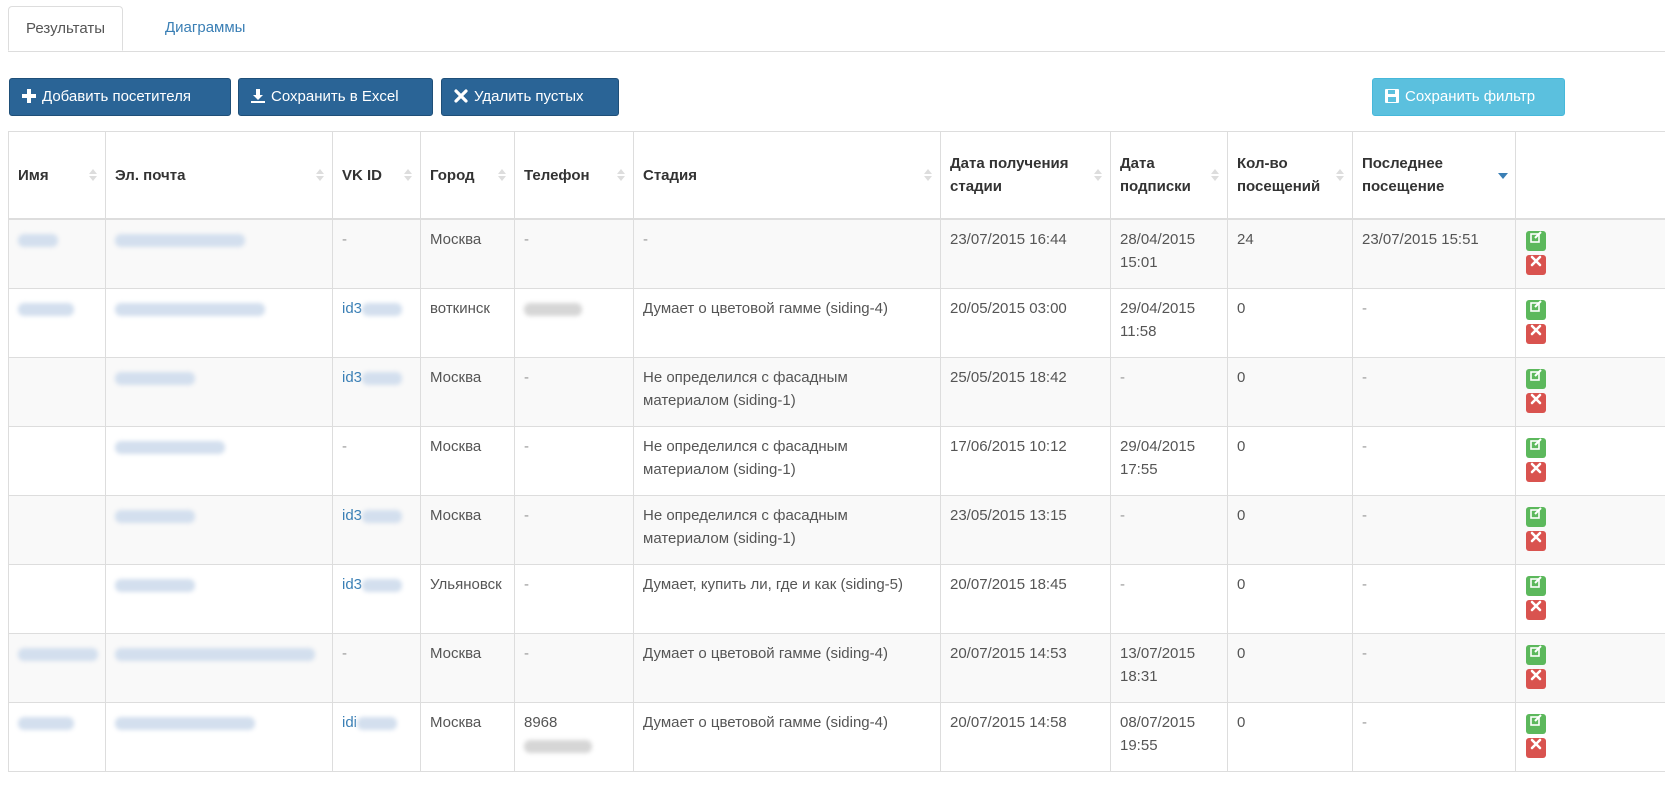  I want to click on sub-date-value: -, so click(1122, 515).